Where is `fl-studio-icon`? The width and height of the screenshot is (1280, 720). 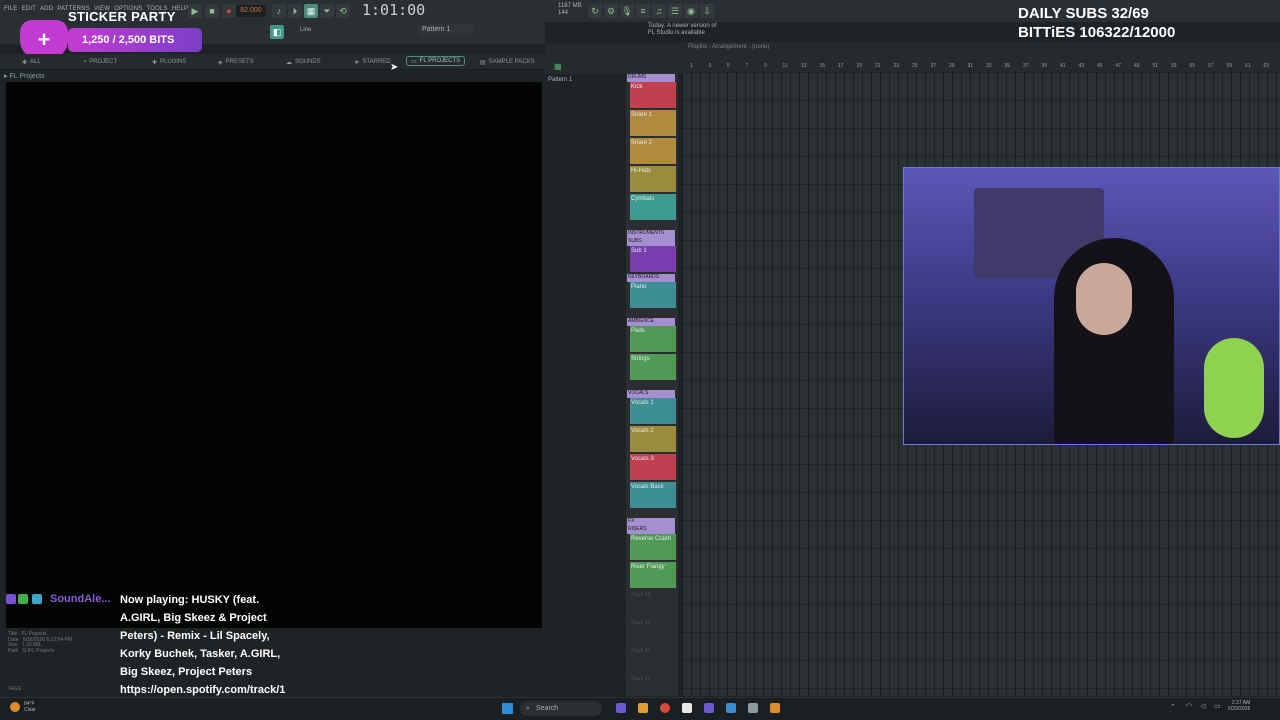 fl-studio-icon is located at coordinates (775, 708).